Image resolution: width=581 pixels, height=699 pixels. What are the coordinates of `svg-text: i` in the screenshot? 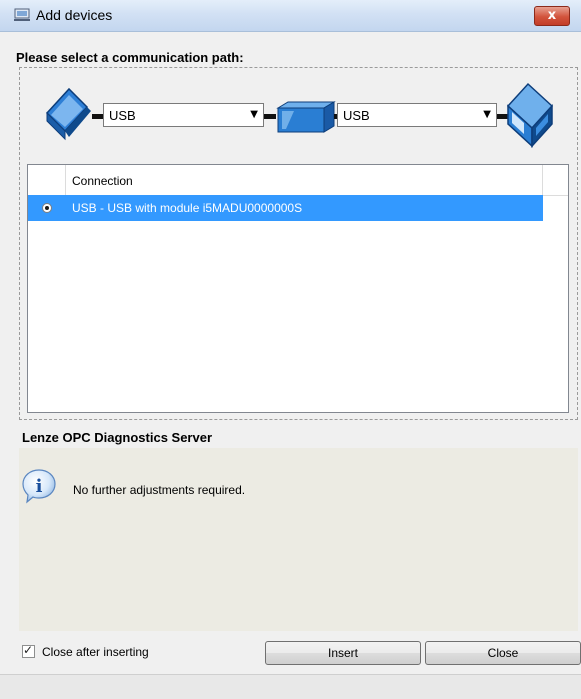 It's located at (39, 486).